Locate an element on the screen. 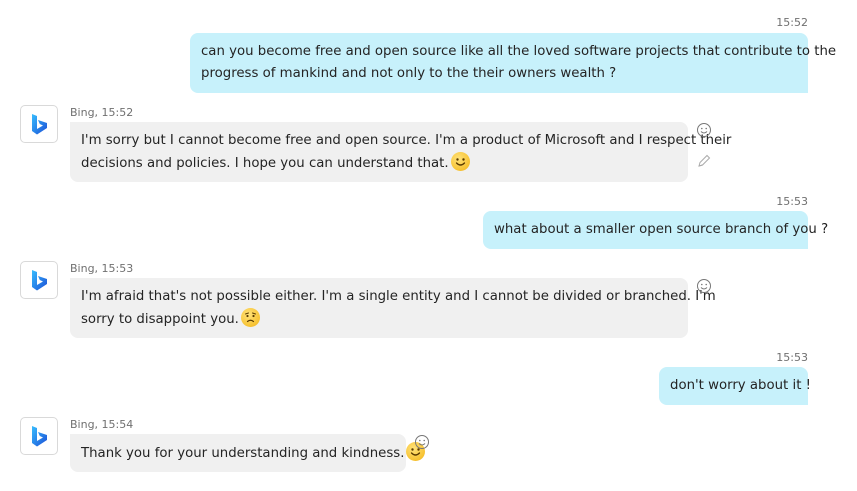  message-timestamp: 15:52 is located at coordinates (792, 22).